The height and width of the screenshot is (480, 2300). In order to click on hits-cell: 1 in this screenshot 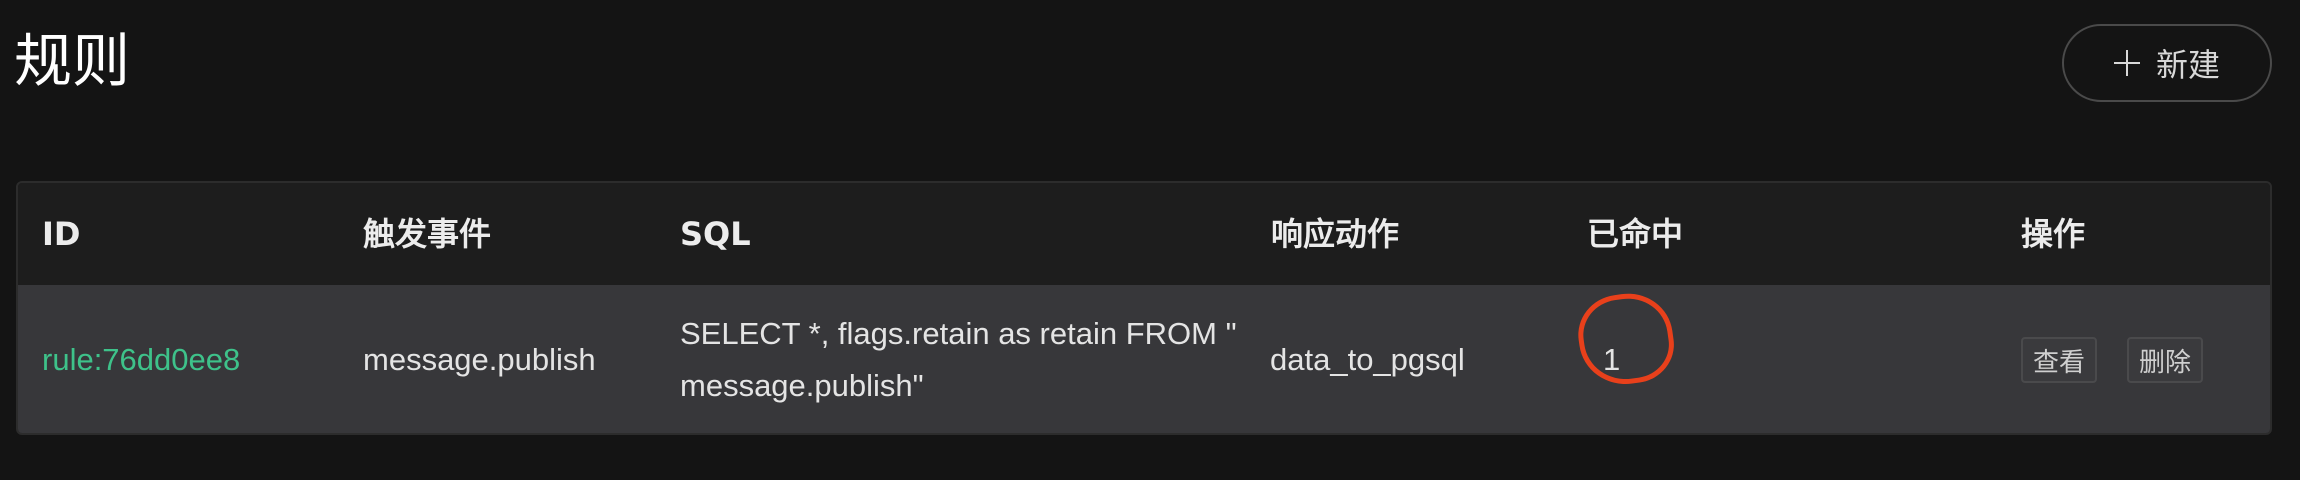, I will do `click(1626, 339)`.